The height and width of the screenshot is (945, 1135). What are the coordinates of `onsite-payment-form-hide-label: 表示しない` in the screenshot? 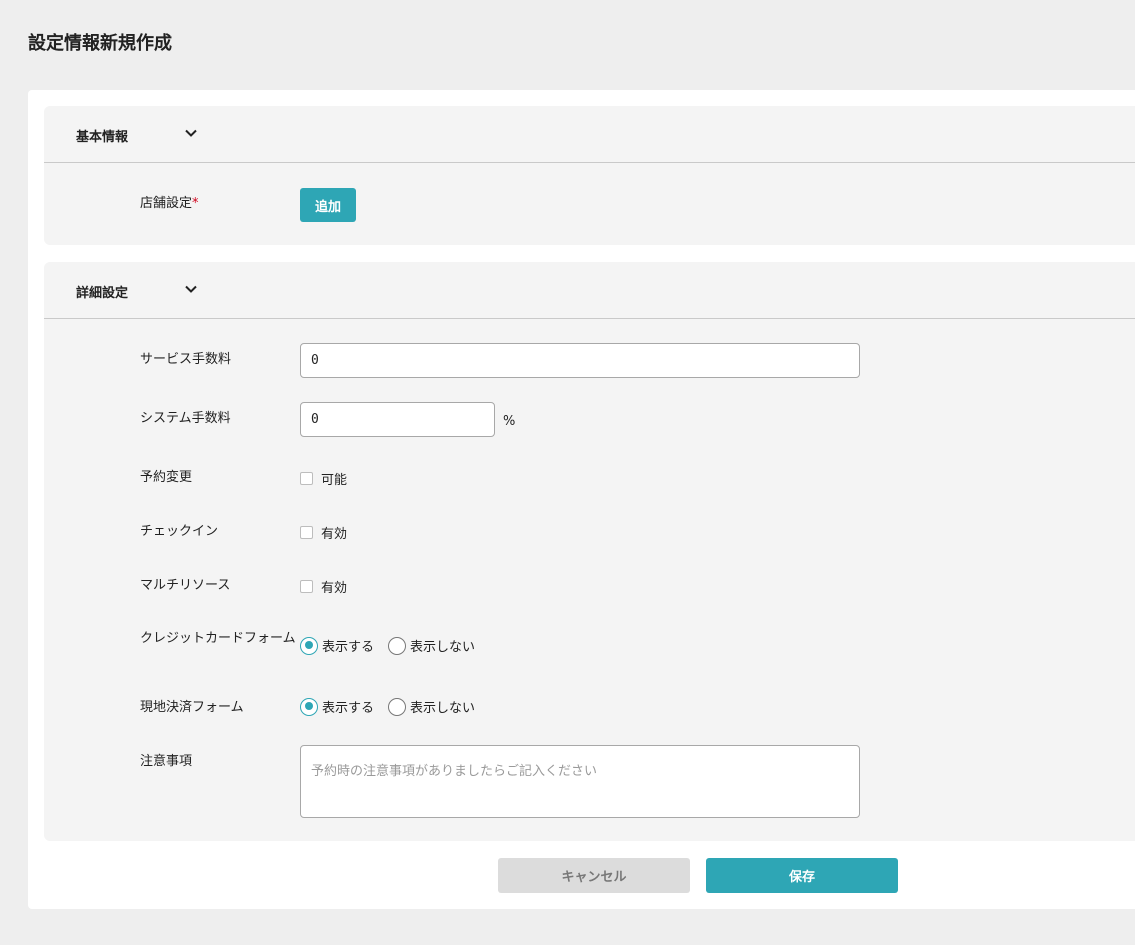 It's located at (442, 706).